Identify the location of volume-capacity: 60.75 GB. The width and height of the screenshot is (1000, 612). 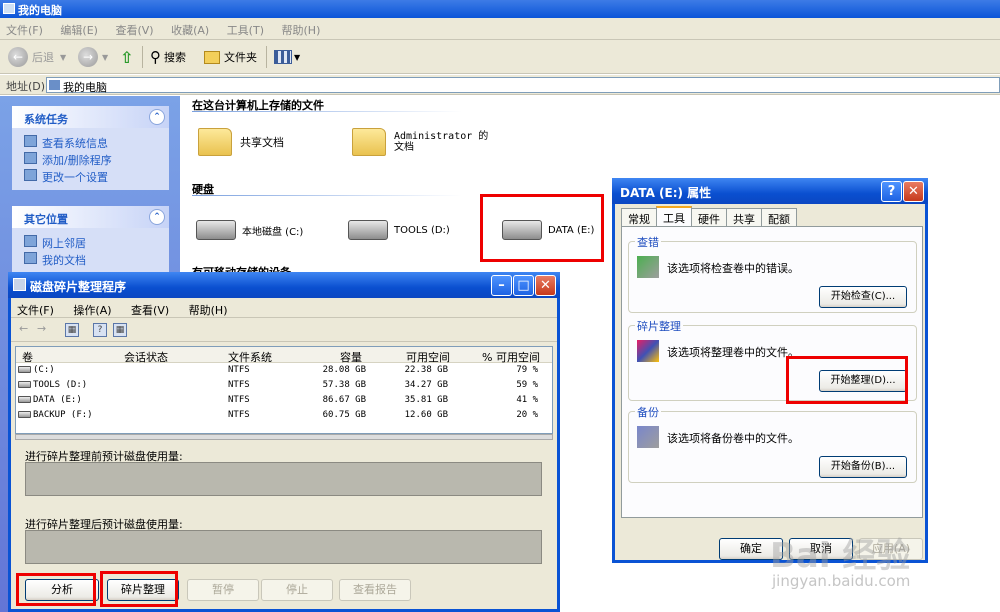
(344, 415).